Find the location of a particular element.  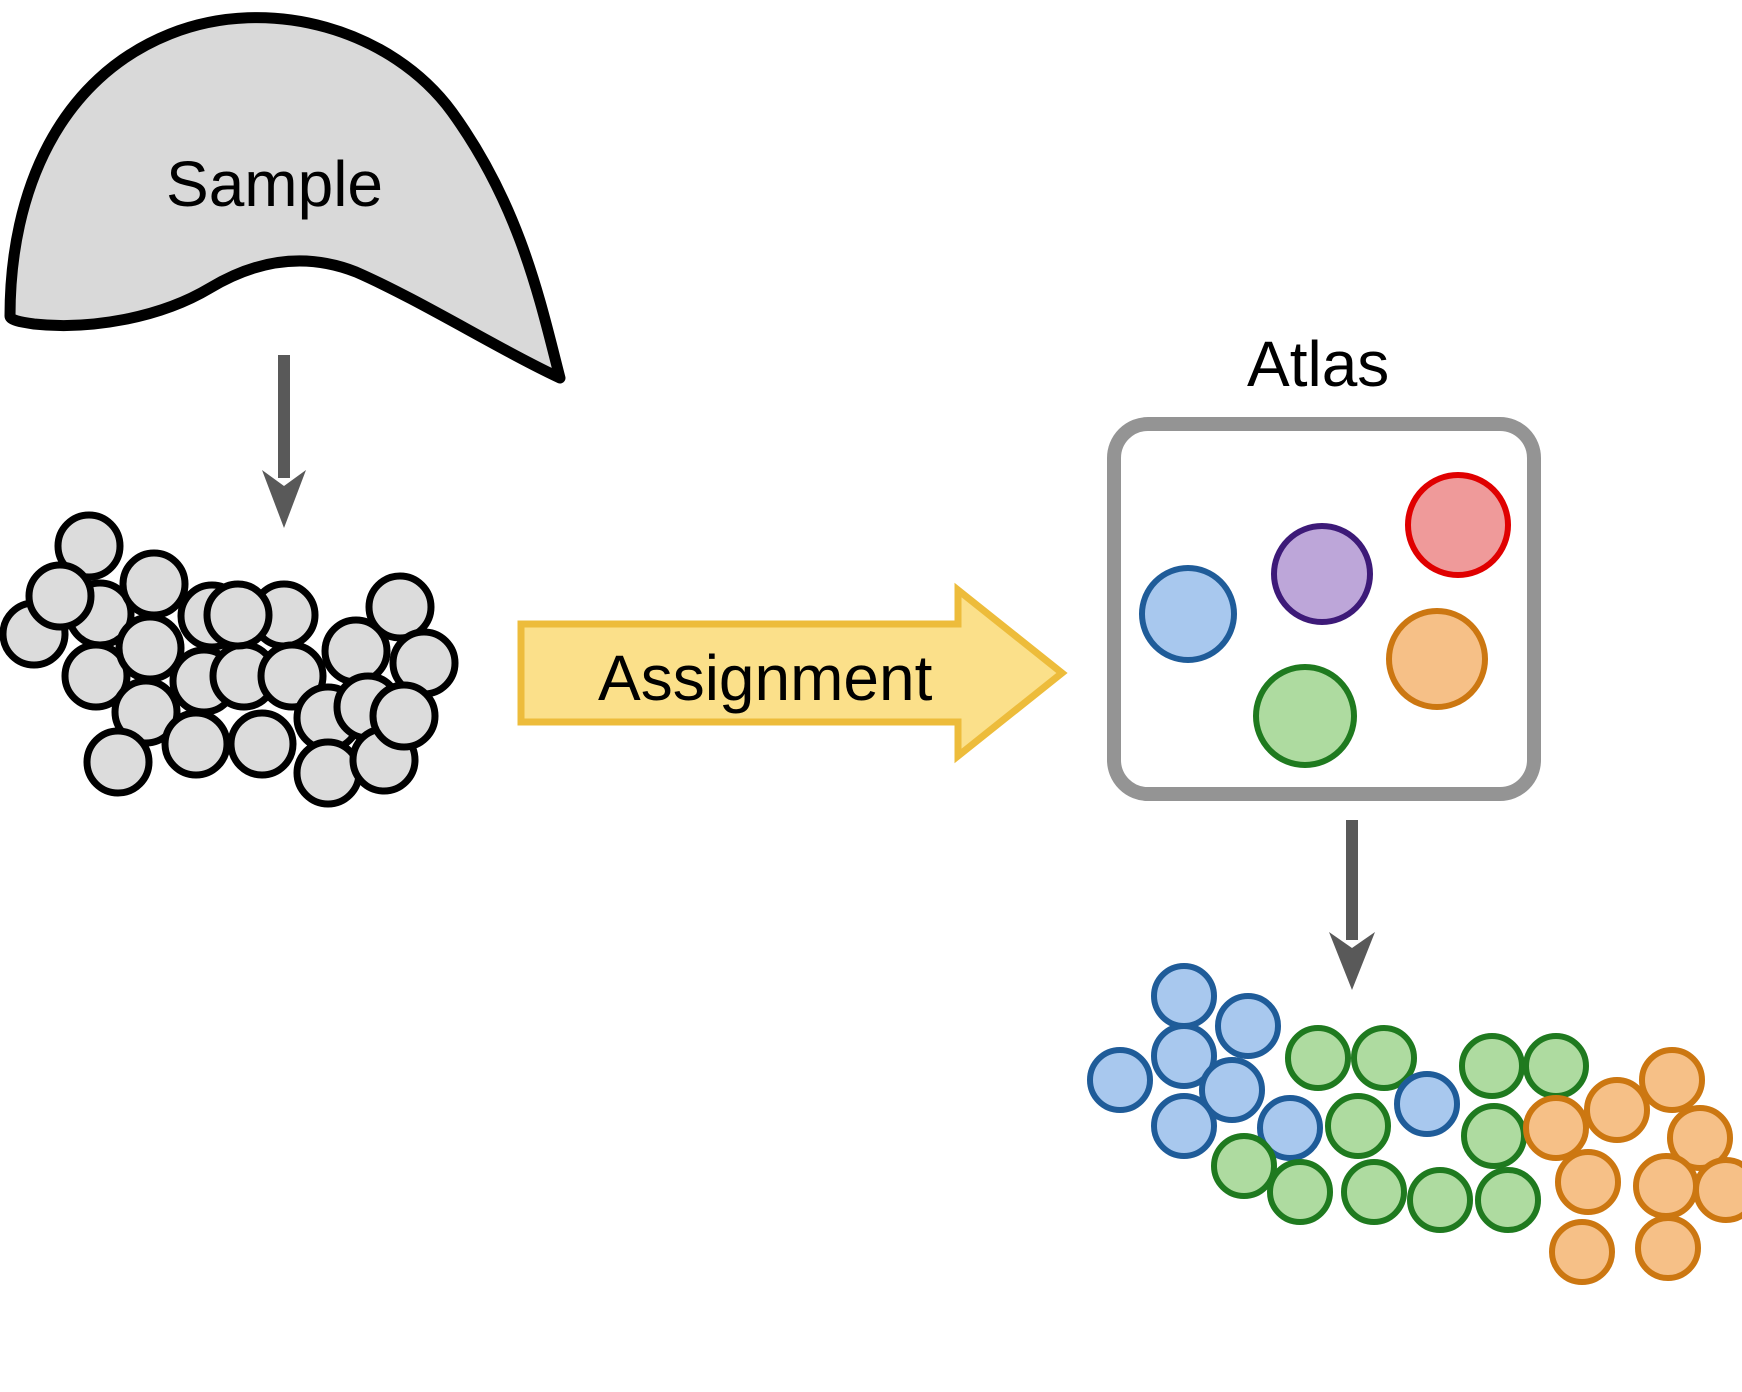

atlas-cell-purple is located at coordinates (1322, 574).